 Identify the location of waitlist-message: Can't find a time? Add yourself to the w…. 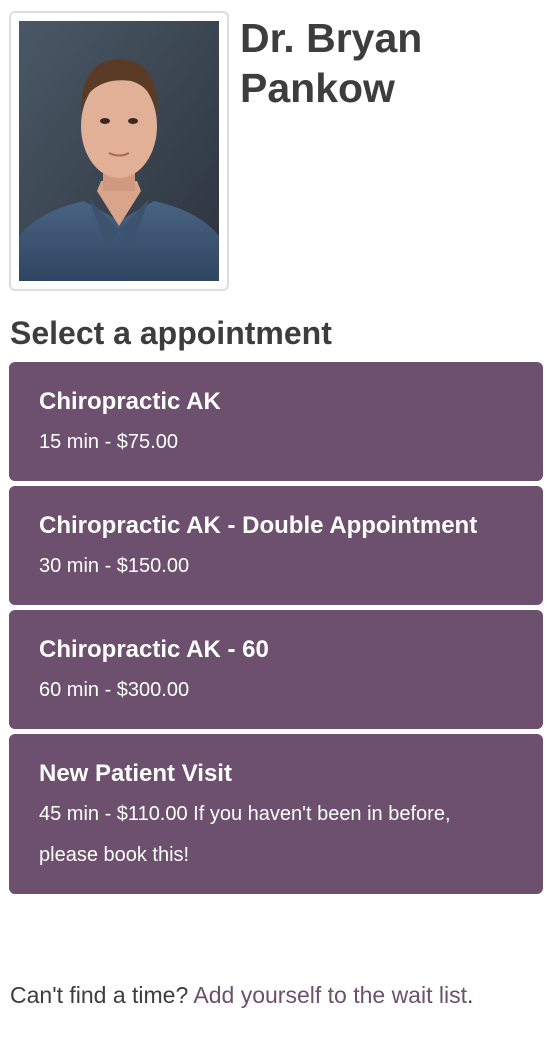
(275, 995).